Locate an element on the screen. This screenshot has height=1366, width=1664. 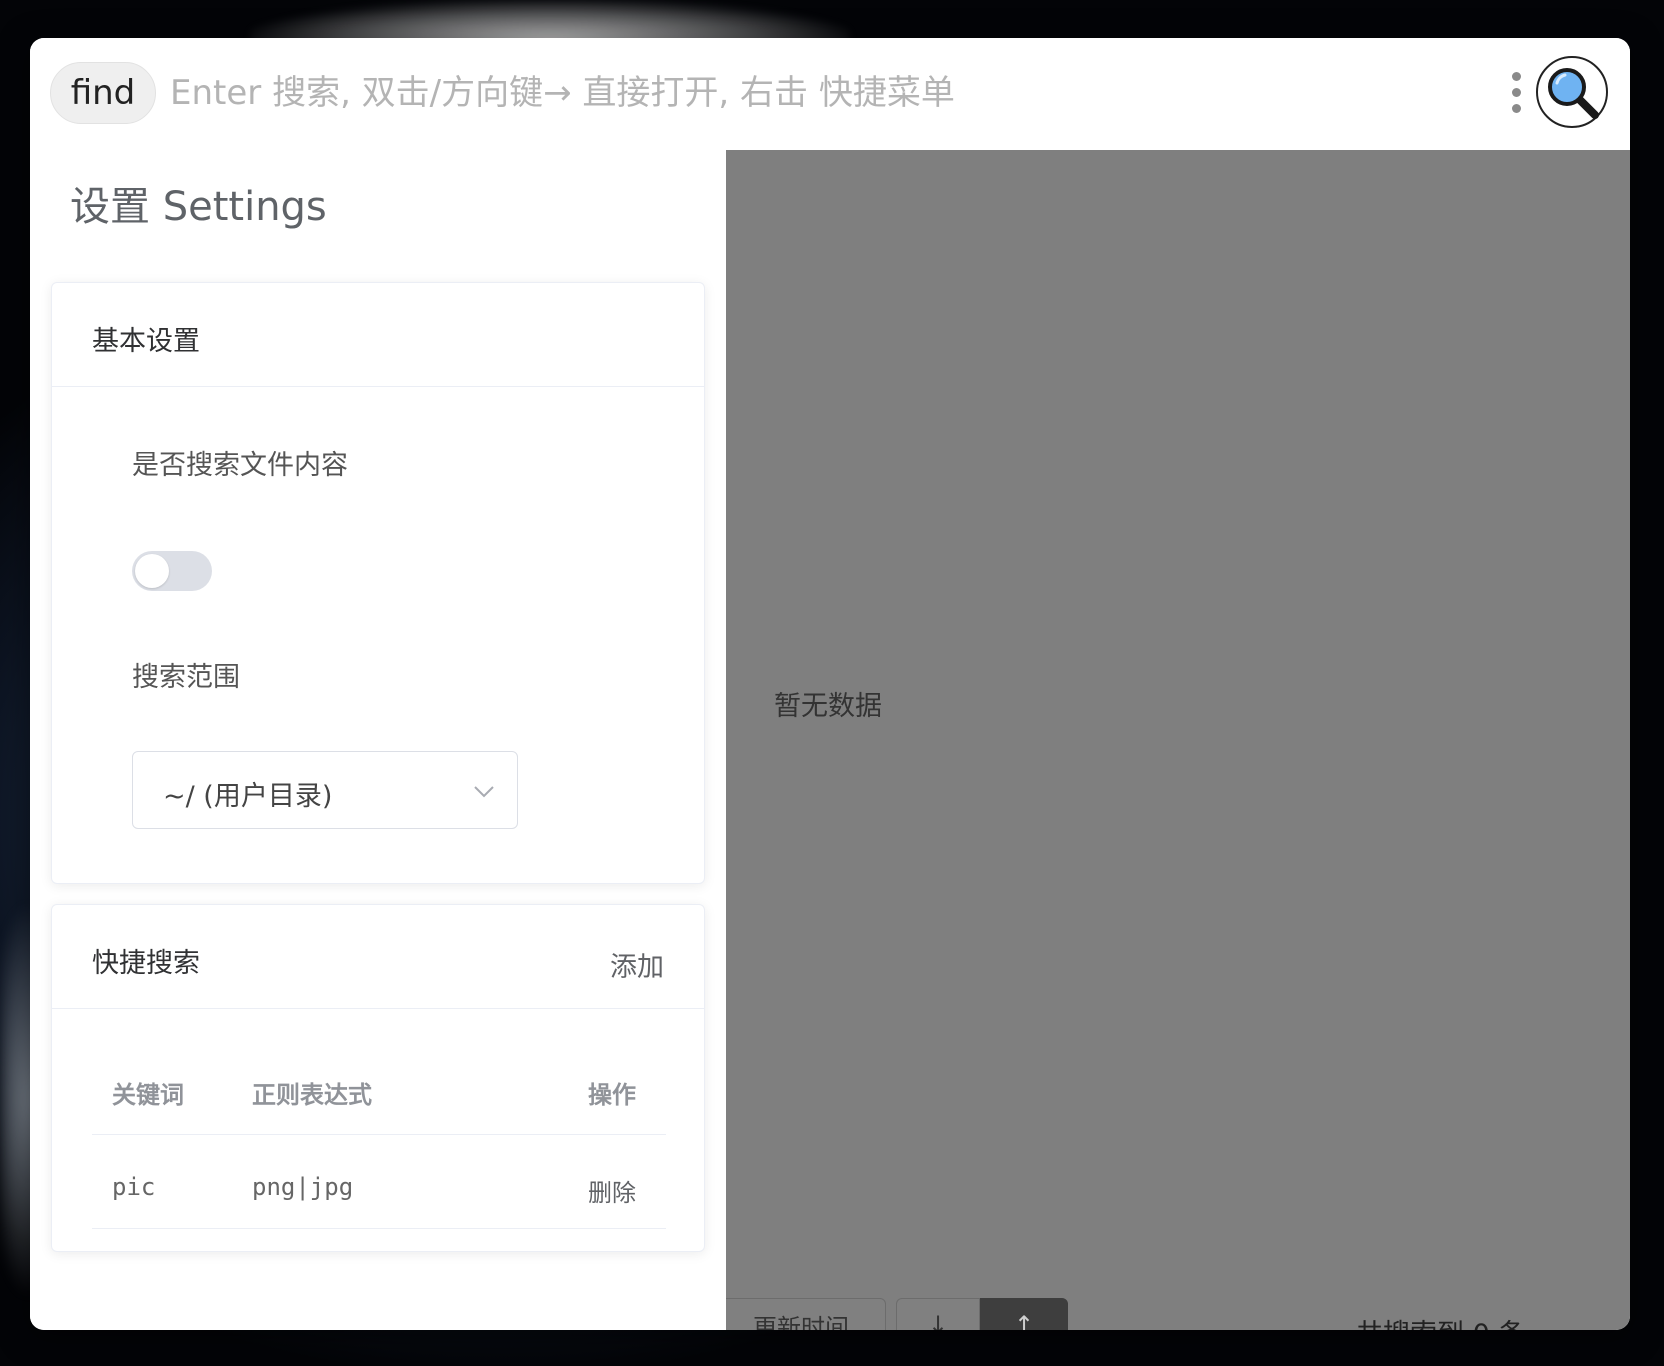
magnifier-icon is located at coordinates (1573, 93).